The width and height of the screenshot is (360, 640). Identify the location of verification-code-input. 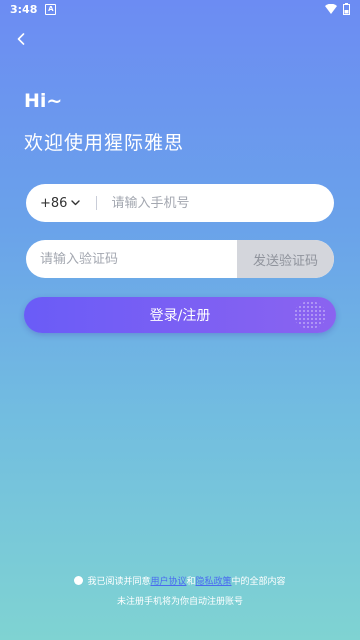
(131, 259).